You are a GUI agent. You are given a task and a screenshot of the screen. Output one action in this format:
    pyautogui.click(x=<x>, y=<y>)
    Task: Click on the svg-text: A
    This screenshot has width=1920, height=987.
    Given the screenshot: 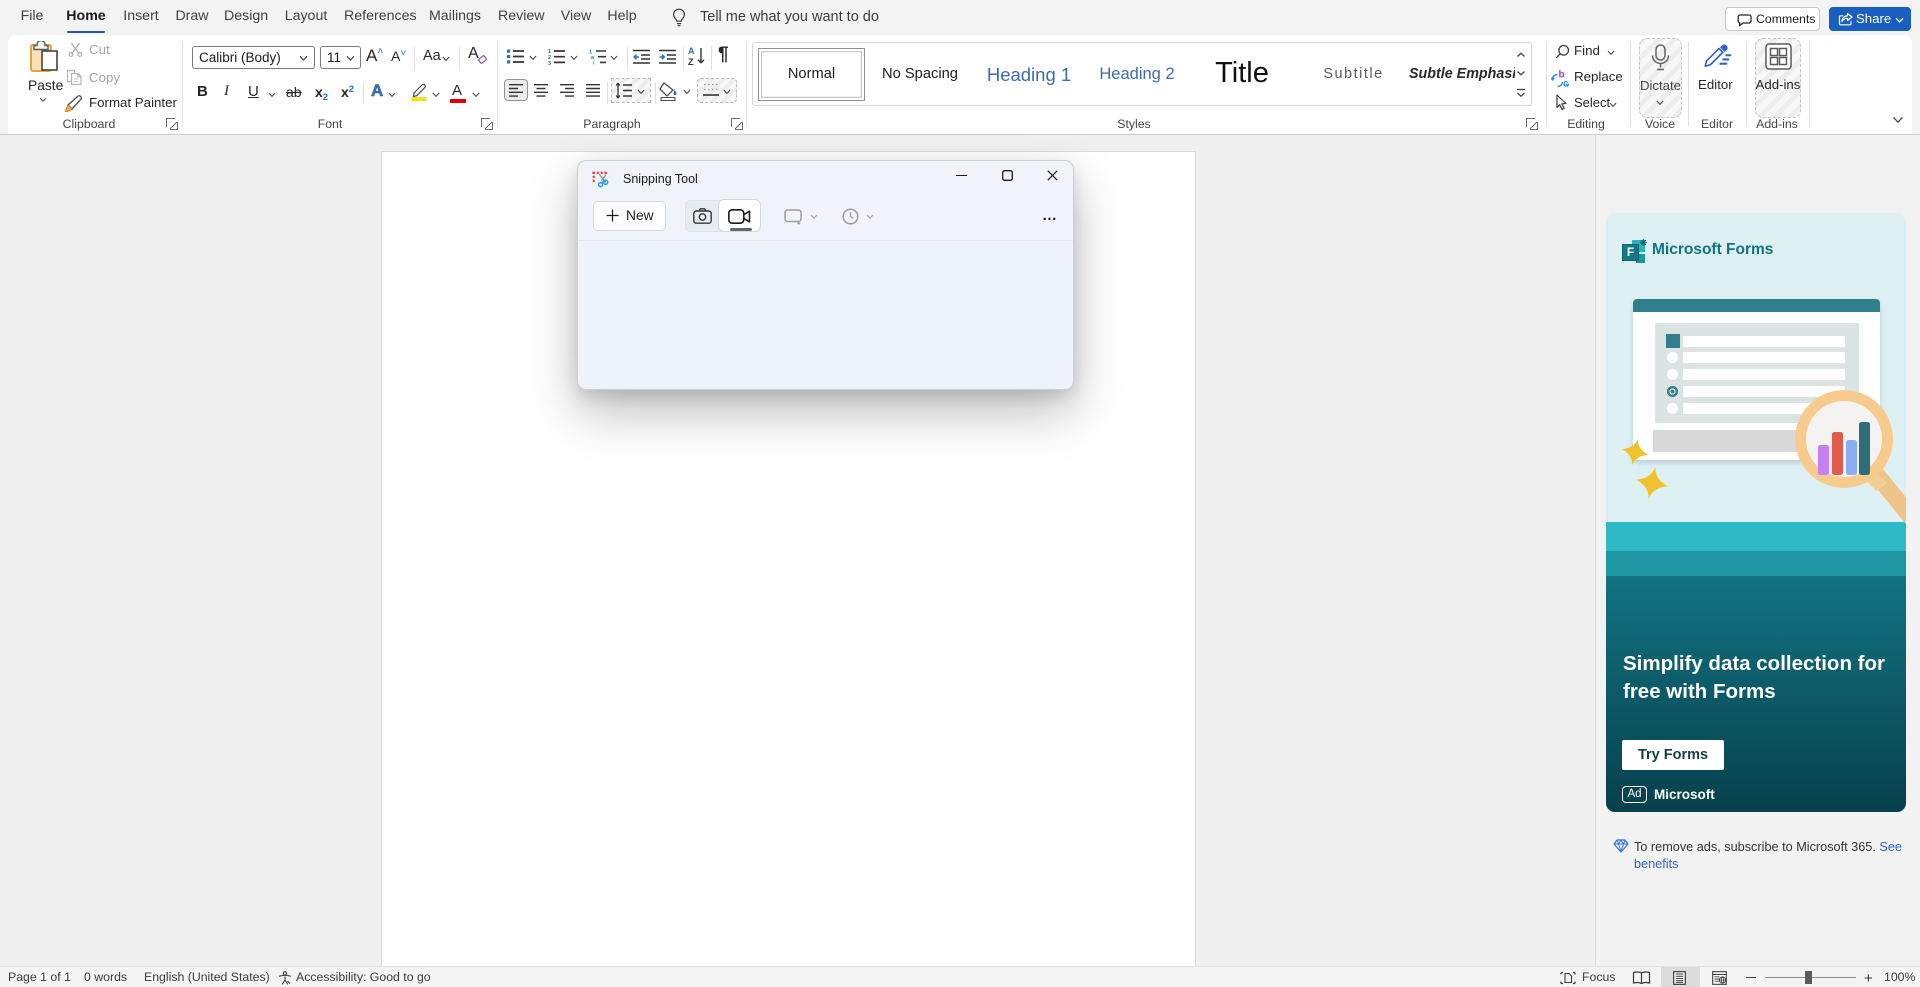 What is the action you would take?
    pyautogui.click(x=691, y=51)
    